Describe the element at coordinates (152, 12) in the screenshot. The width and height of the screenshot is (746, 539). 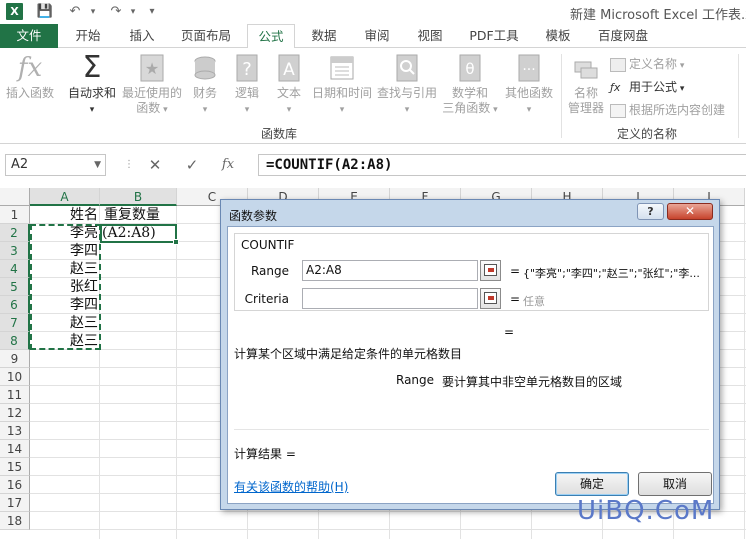
I see `customize-qat-icon: ▾` at that location.